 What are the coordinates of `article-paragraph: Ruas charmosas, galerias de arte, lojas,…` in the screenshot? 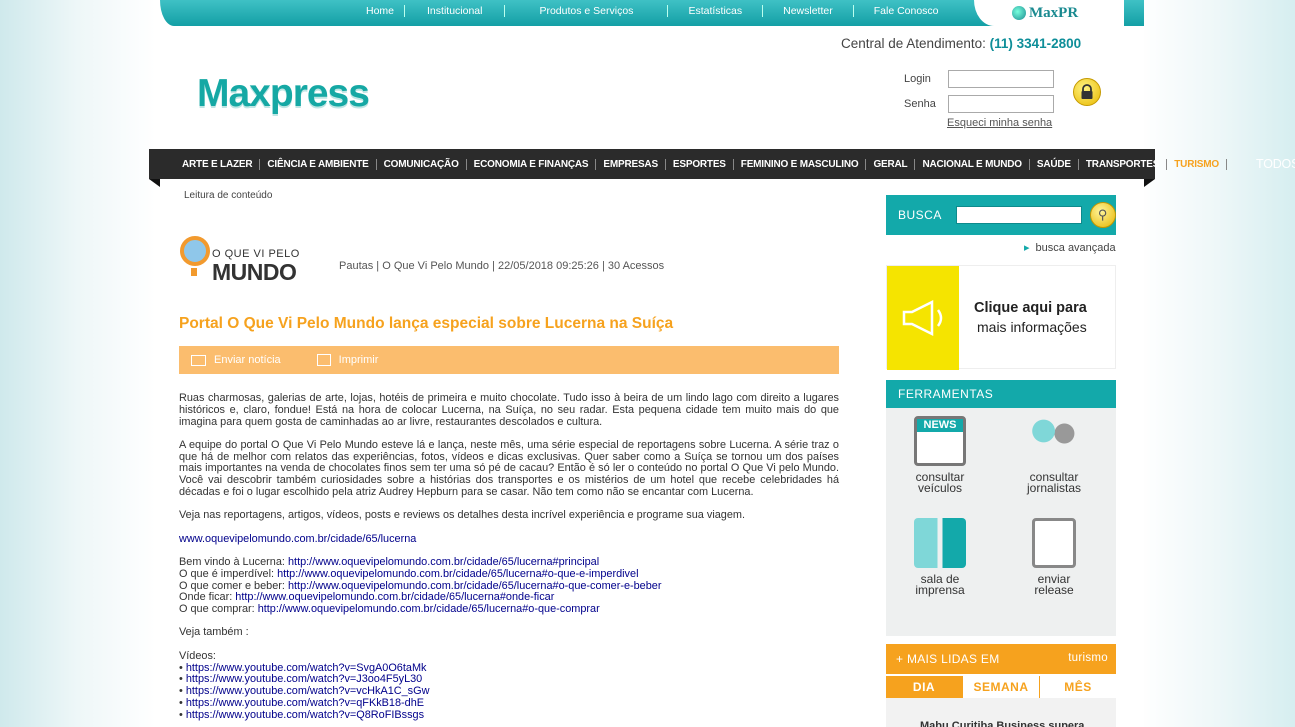 It's located at (509, 410).